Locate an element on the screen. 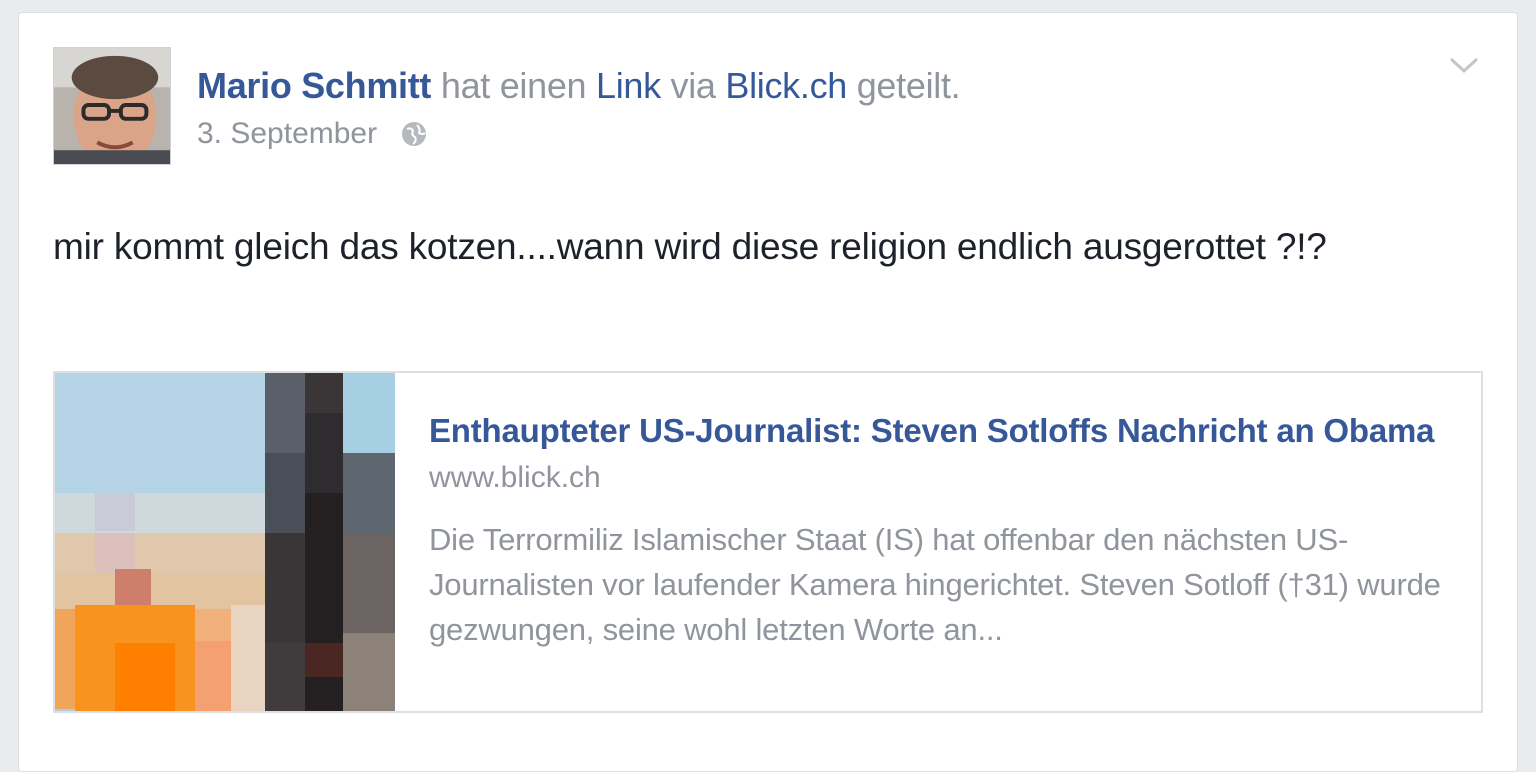 The width and height of the screenshot is (1536, 772). chevron-down-icon is located at coordinates (1464, 65).